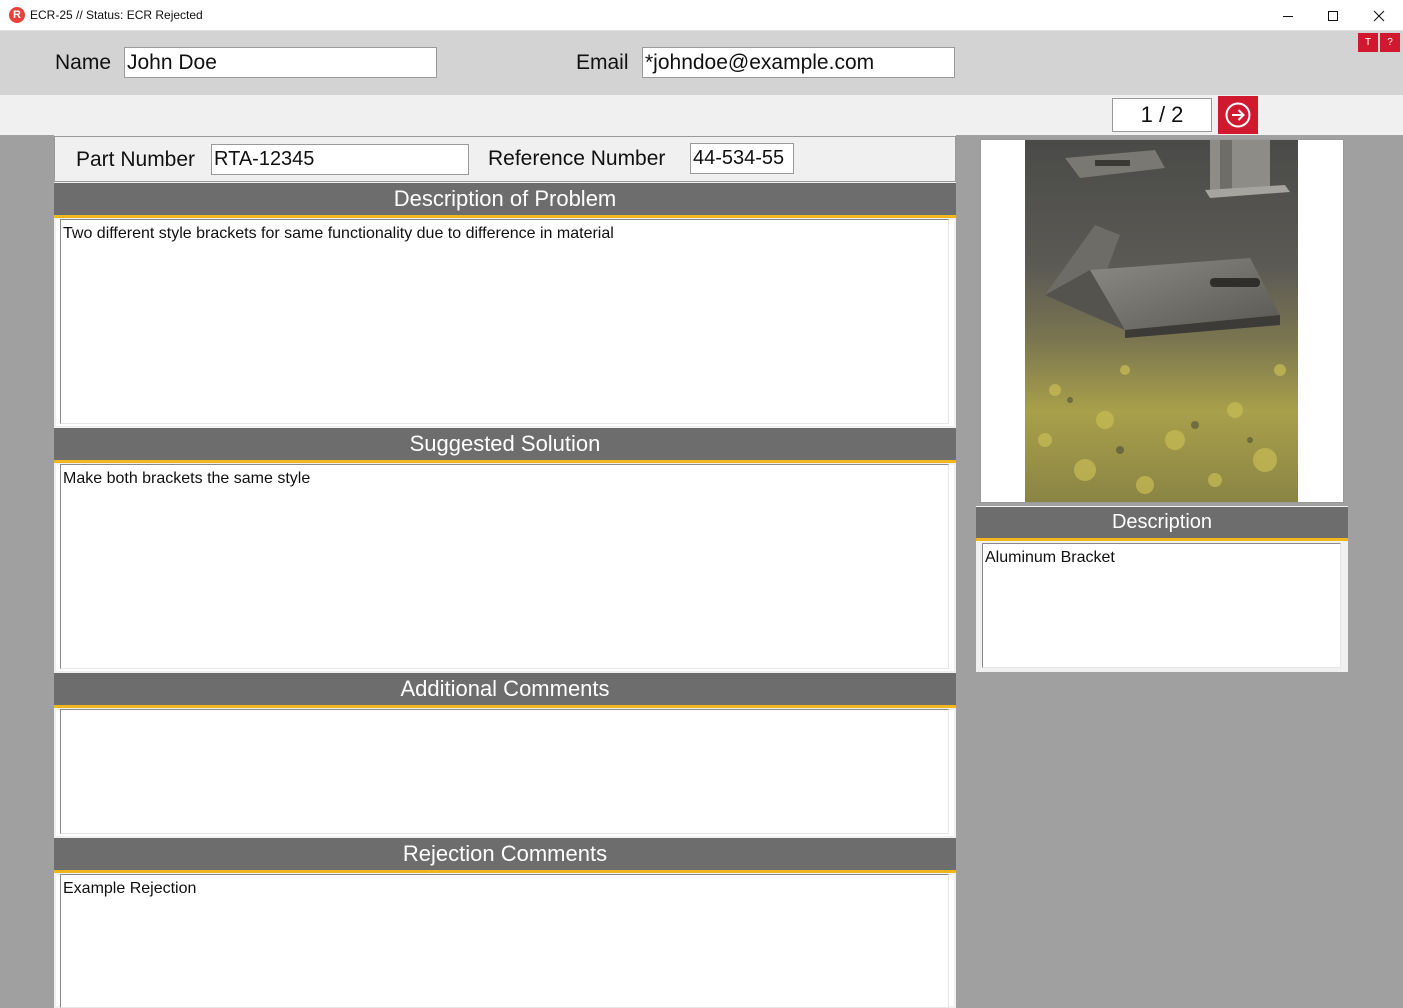 The height and width of the screenshot is (1008, 1403). What do you see at coordinates (17, 15) in the screenshot?
I see `app-logo-icon: R` at bounding box center [17, 15].